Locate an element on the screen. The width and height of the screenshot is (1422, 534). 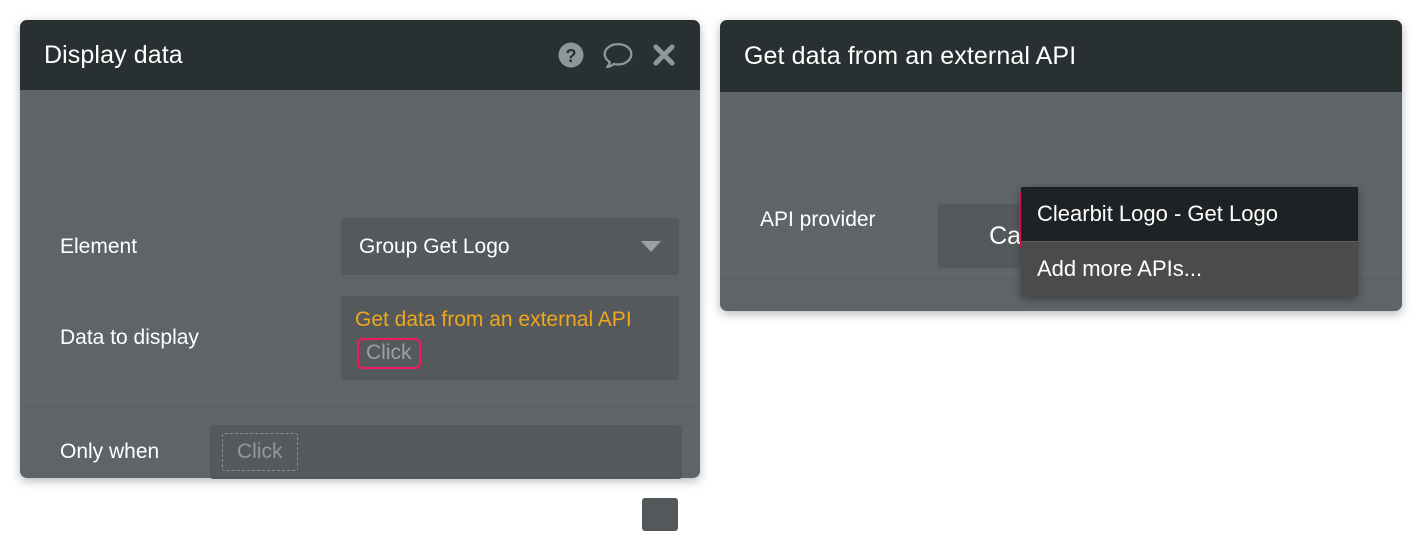
element-row: Element is located at coordinates (98, 246).